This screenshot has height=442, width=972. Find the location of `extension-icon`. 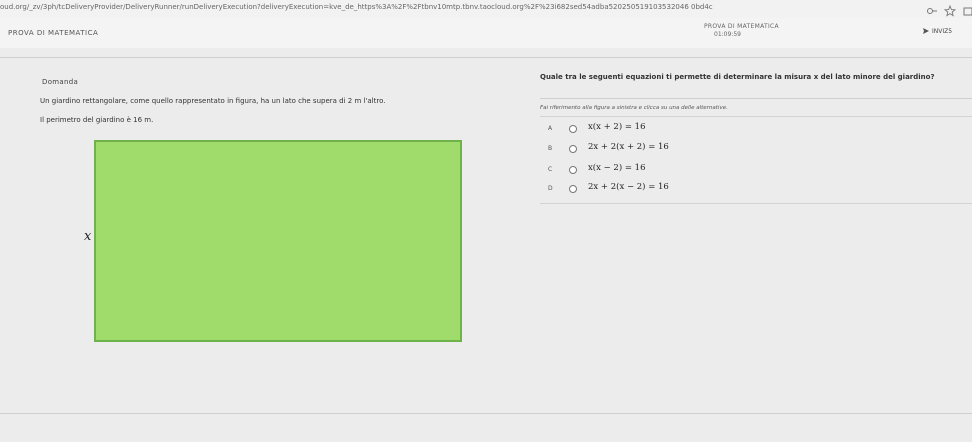

extension-icon is located at coordinates (967, 9).